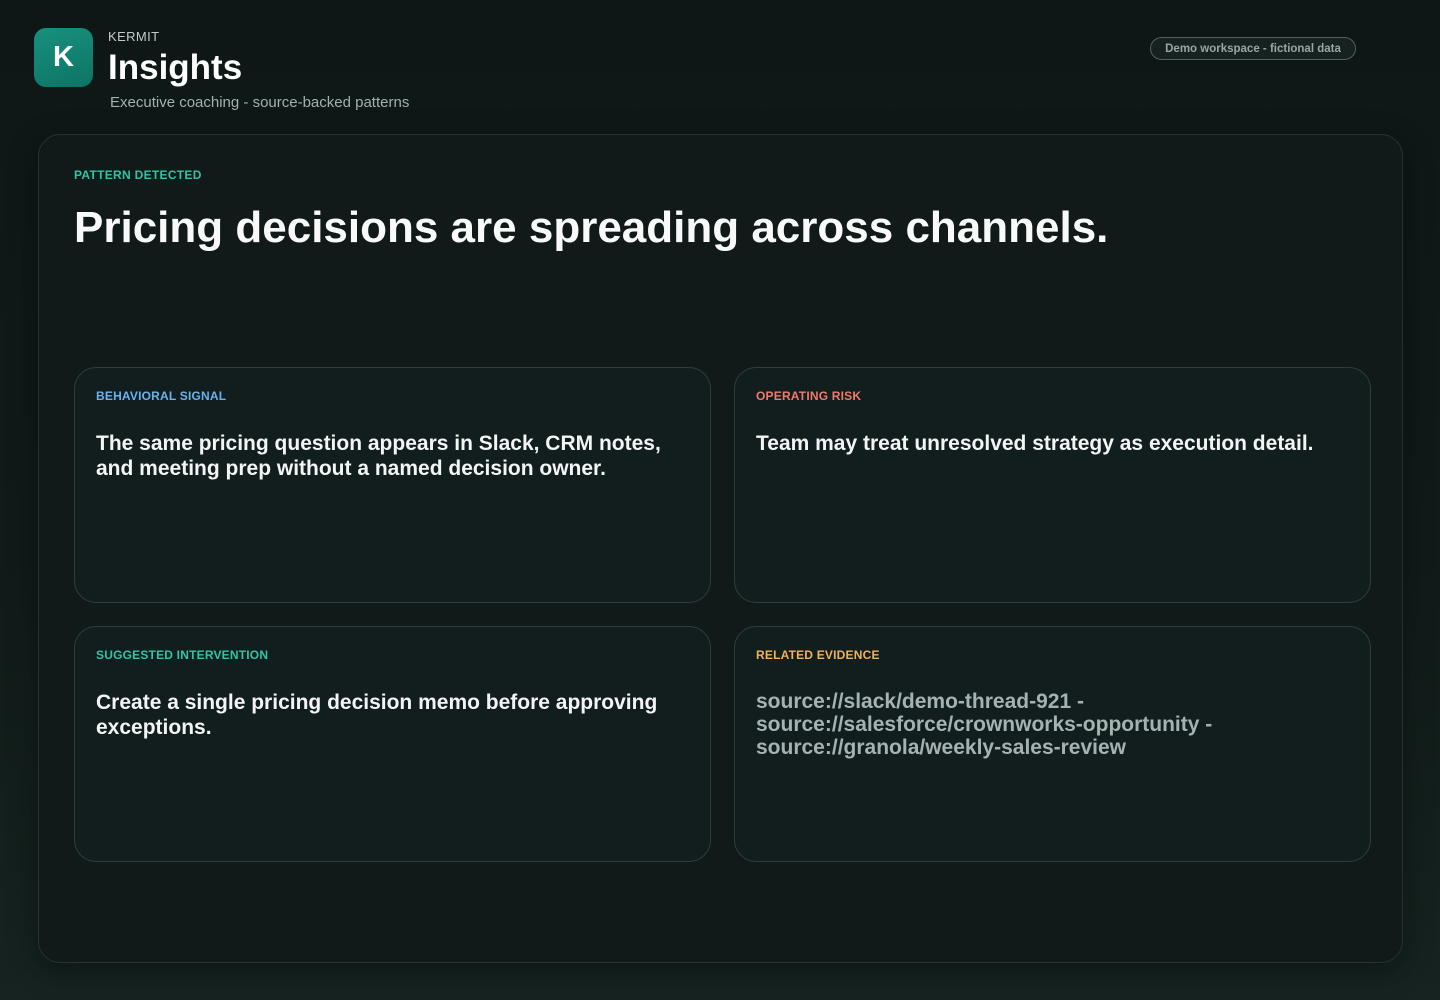  I want to click on related-evidence-label: RELATED EVIDENCE, so click(818, 655).